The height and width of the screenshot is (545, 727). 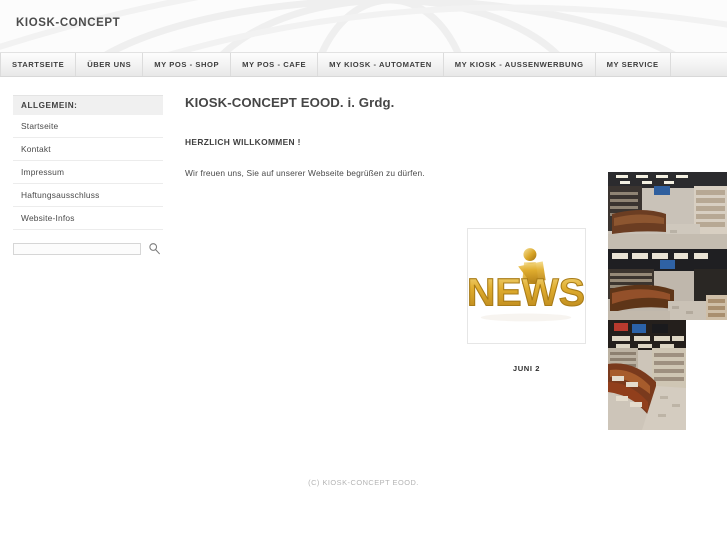 What do you see at coordinates (68, 23) in the screenshot?
I see `site-title: KIOSK-CONCEPT` at bounding box center [68, 23].